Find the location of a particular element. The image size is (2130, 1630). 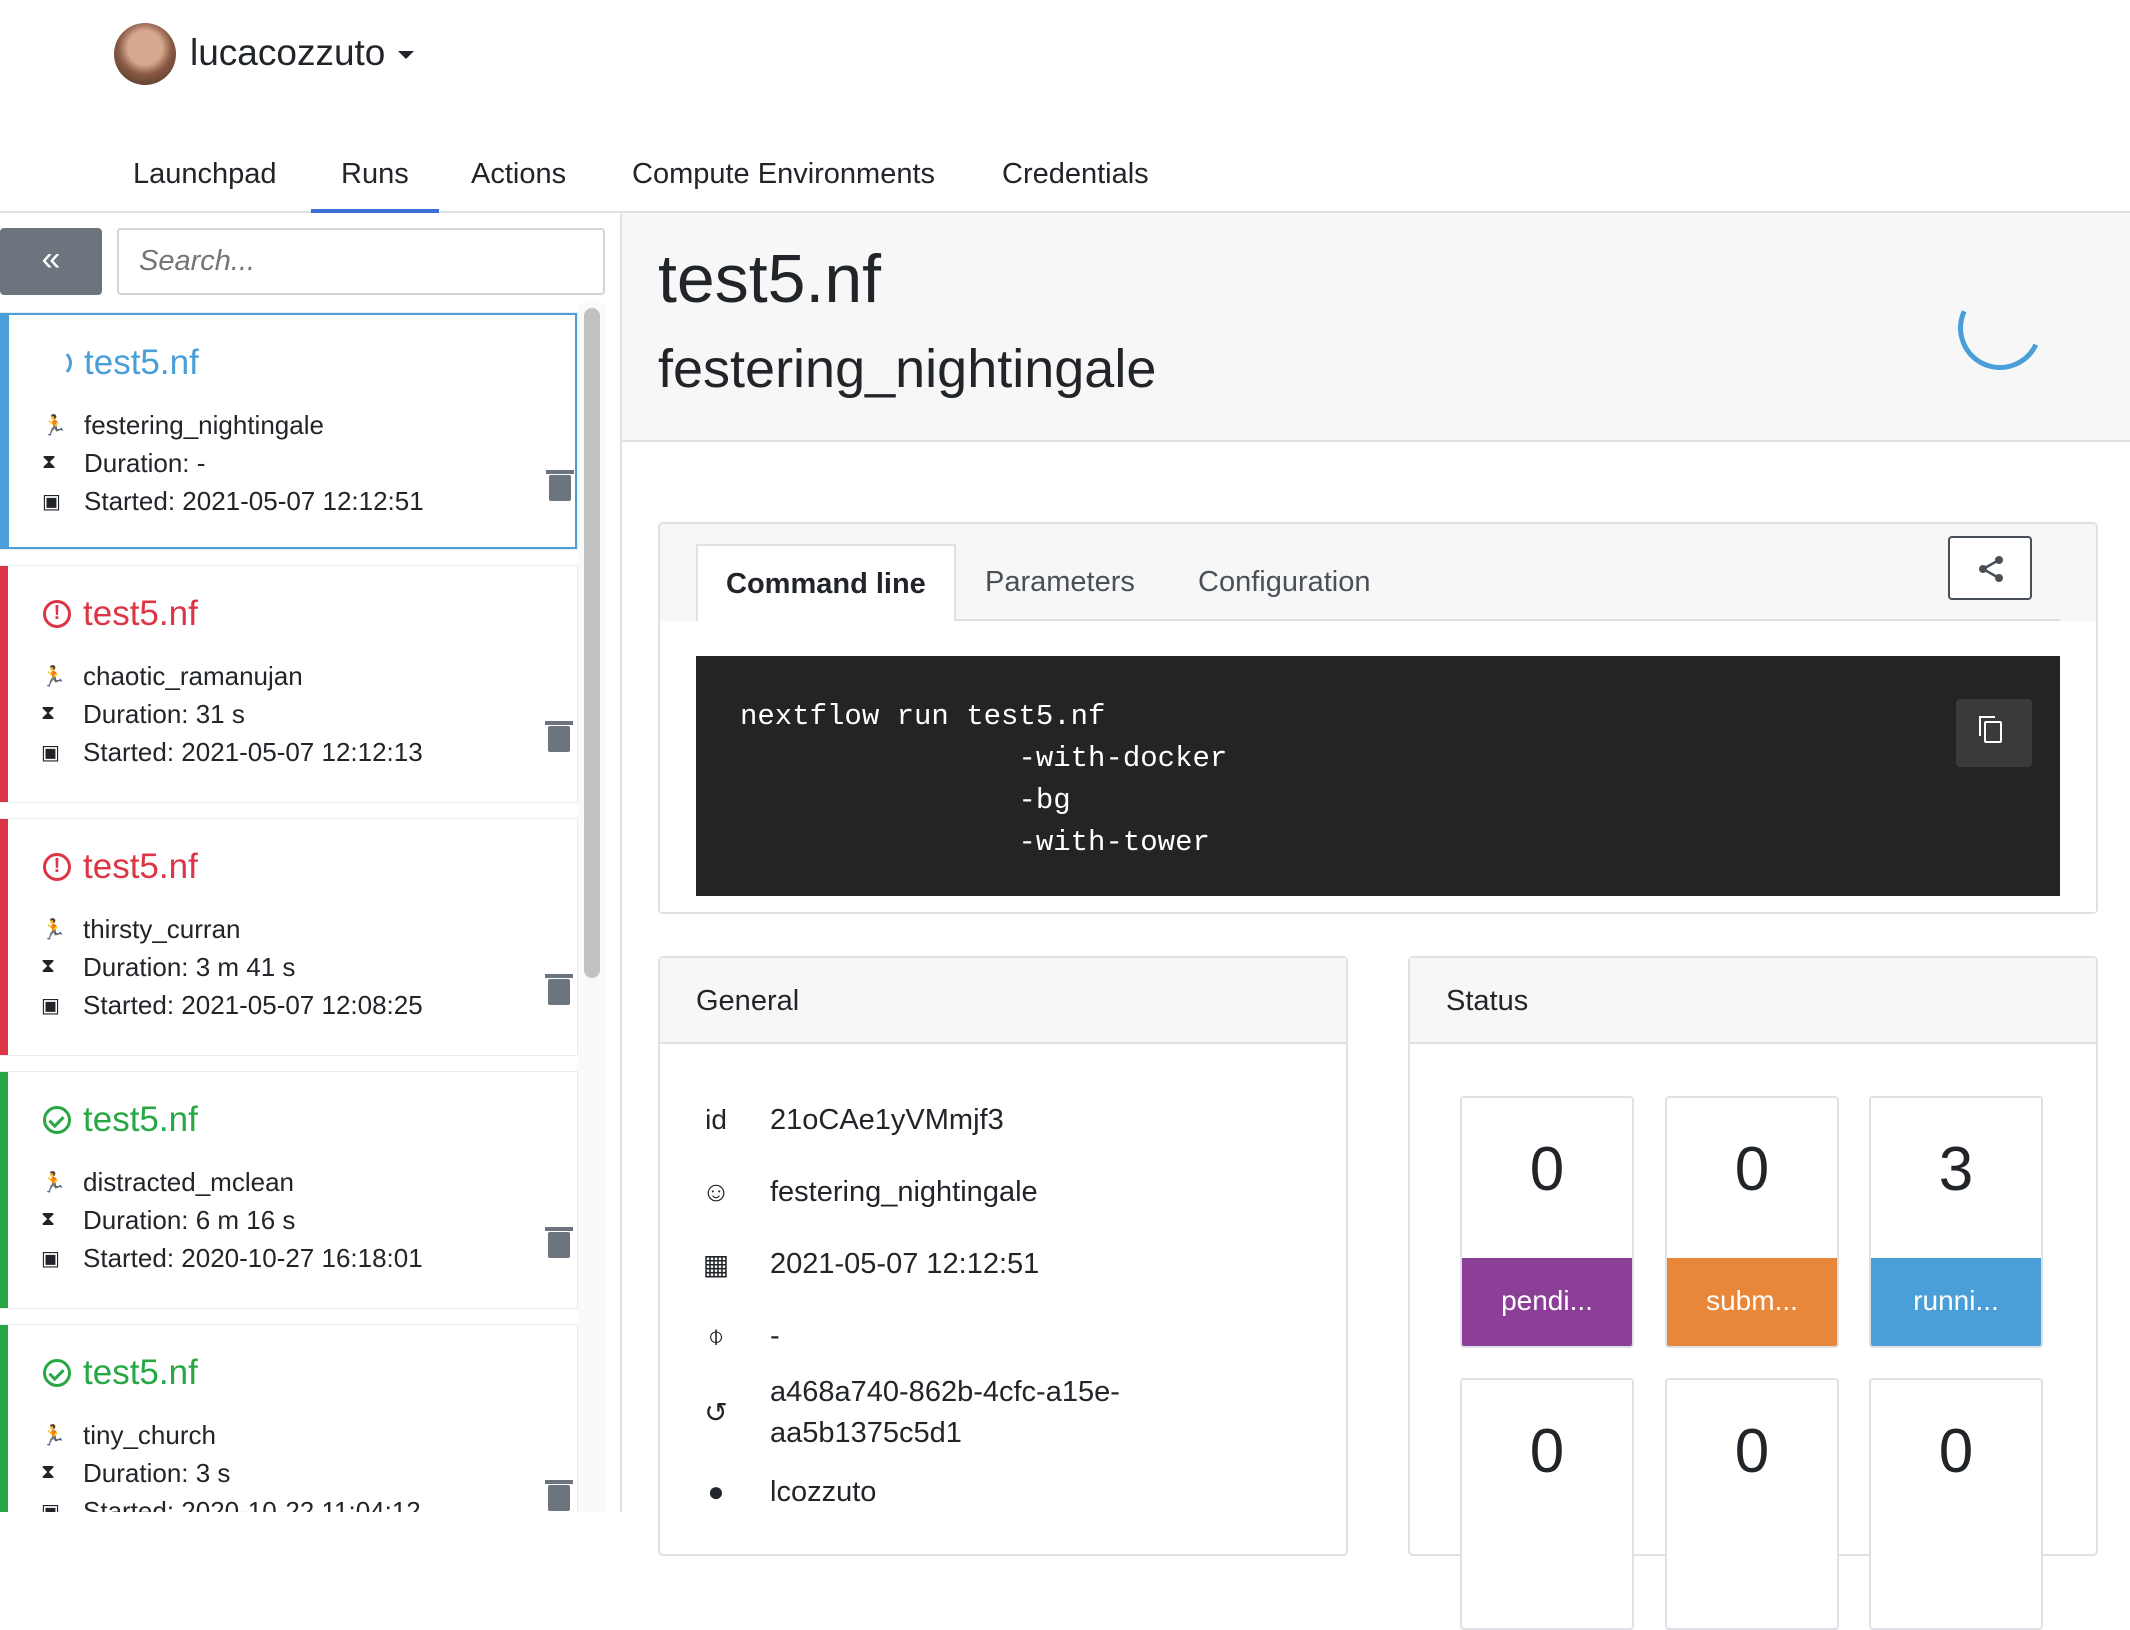

tab-parameters: Parameters is located at coordinates (1060, 582).